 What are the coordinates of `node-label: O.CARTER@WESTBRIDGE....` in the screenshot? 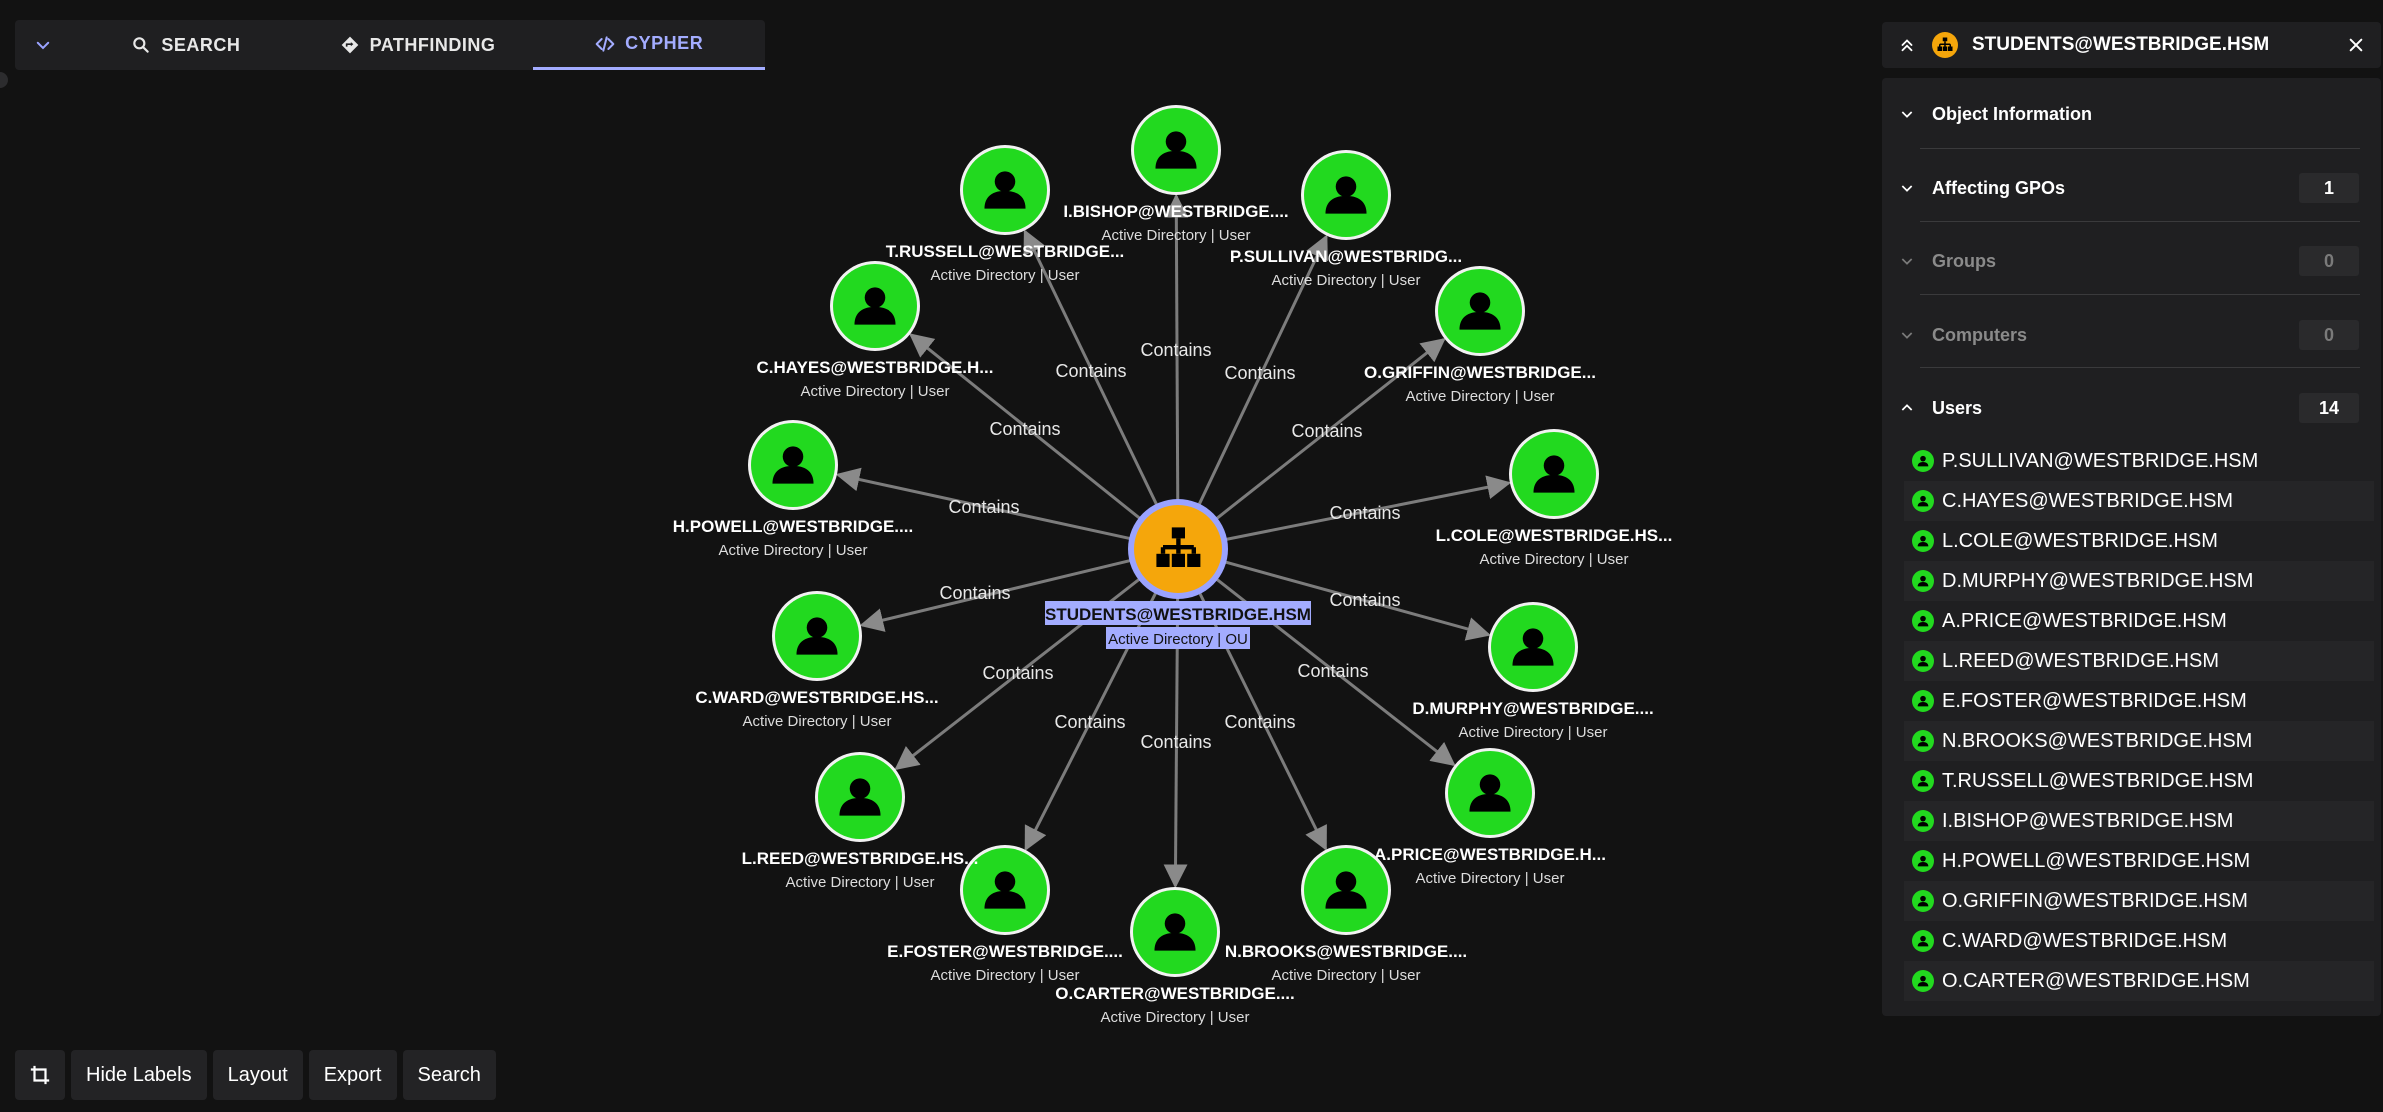 It's located at (1174, 993).